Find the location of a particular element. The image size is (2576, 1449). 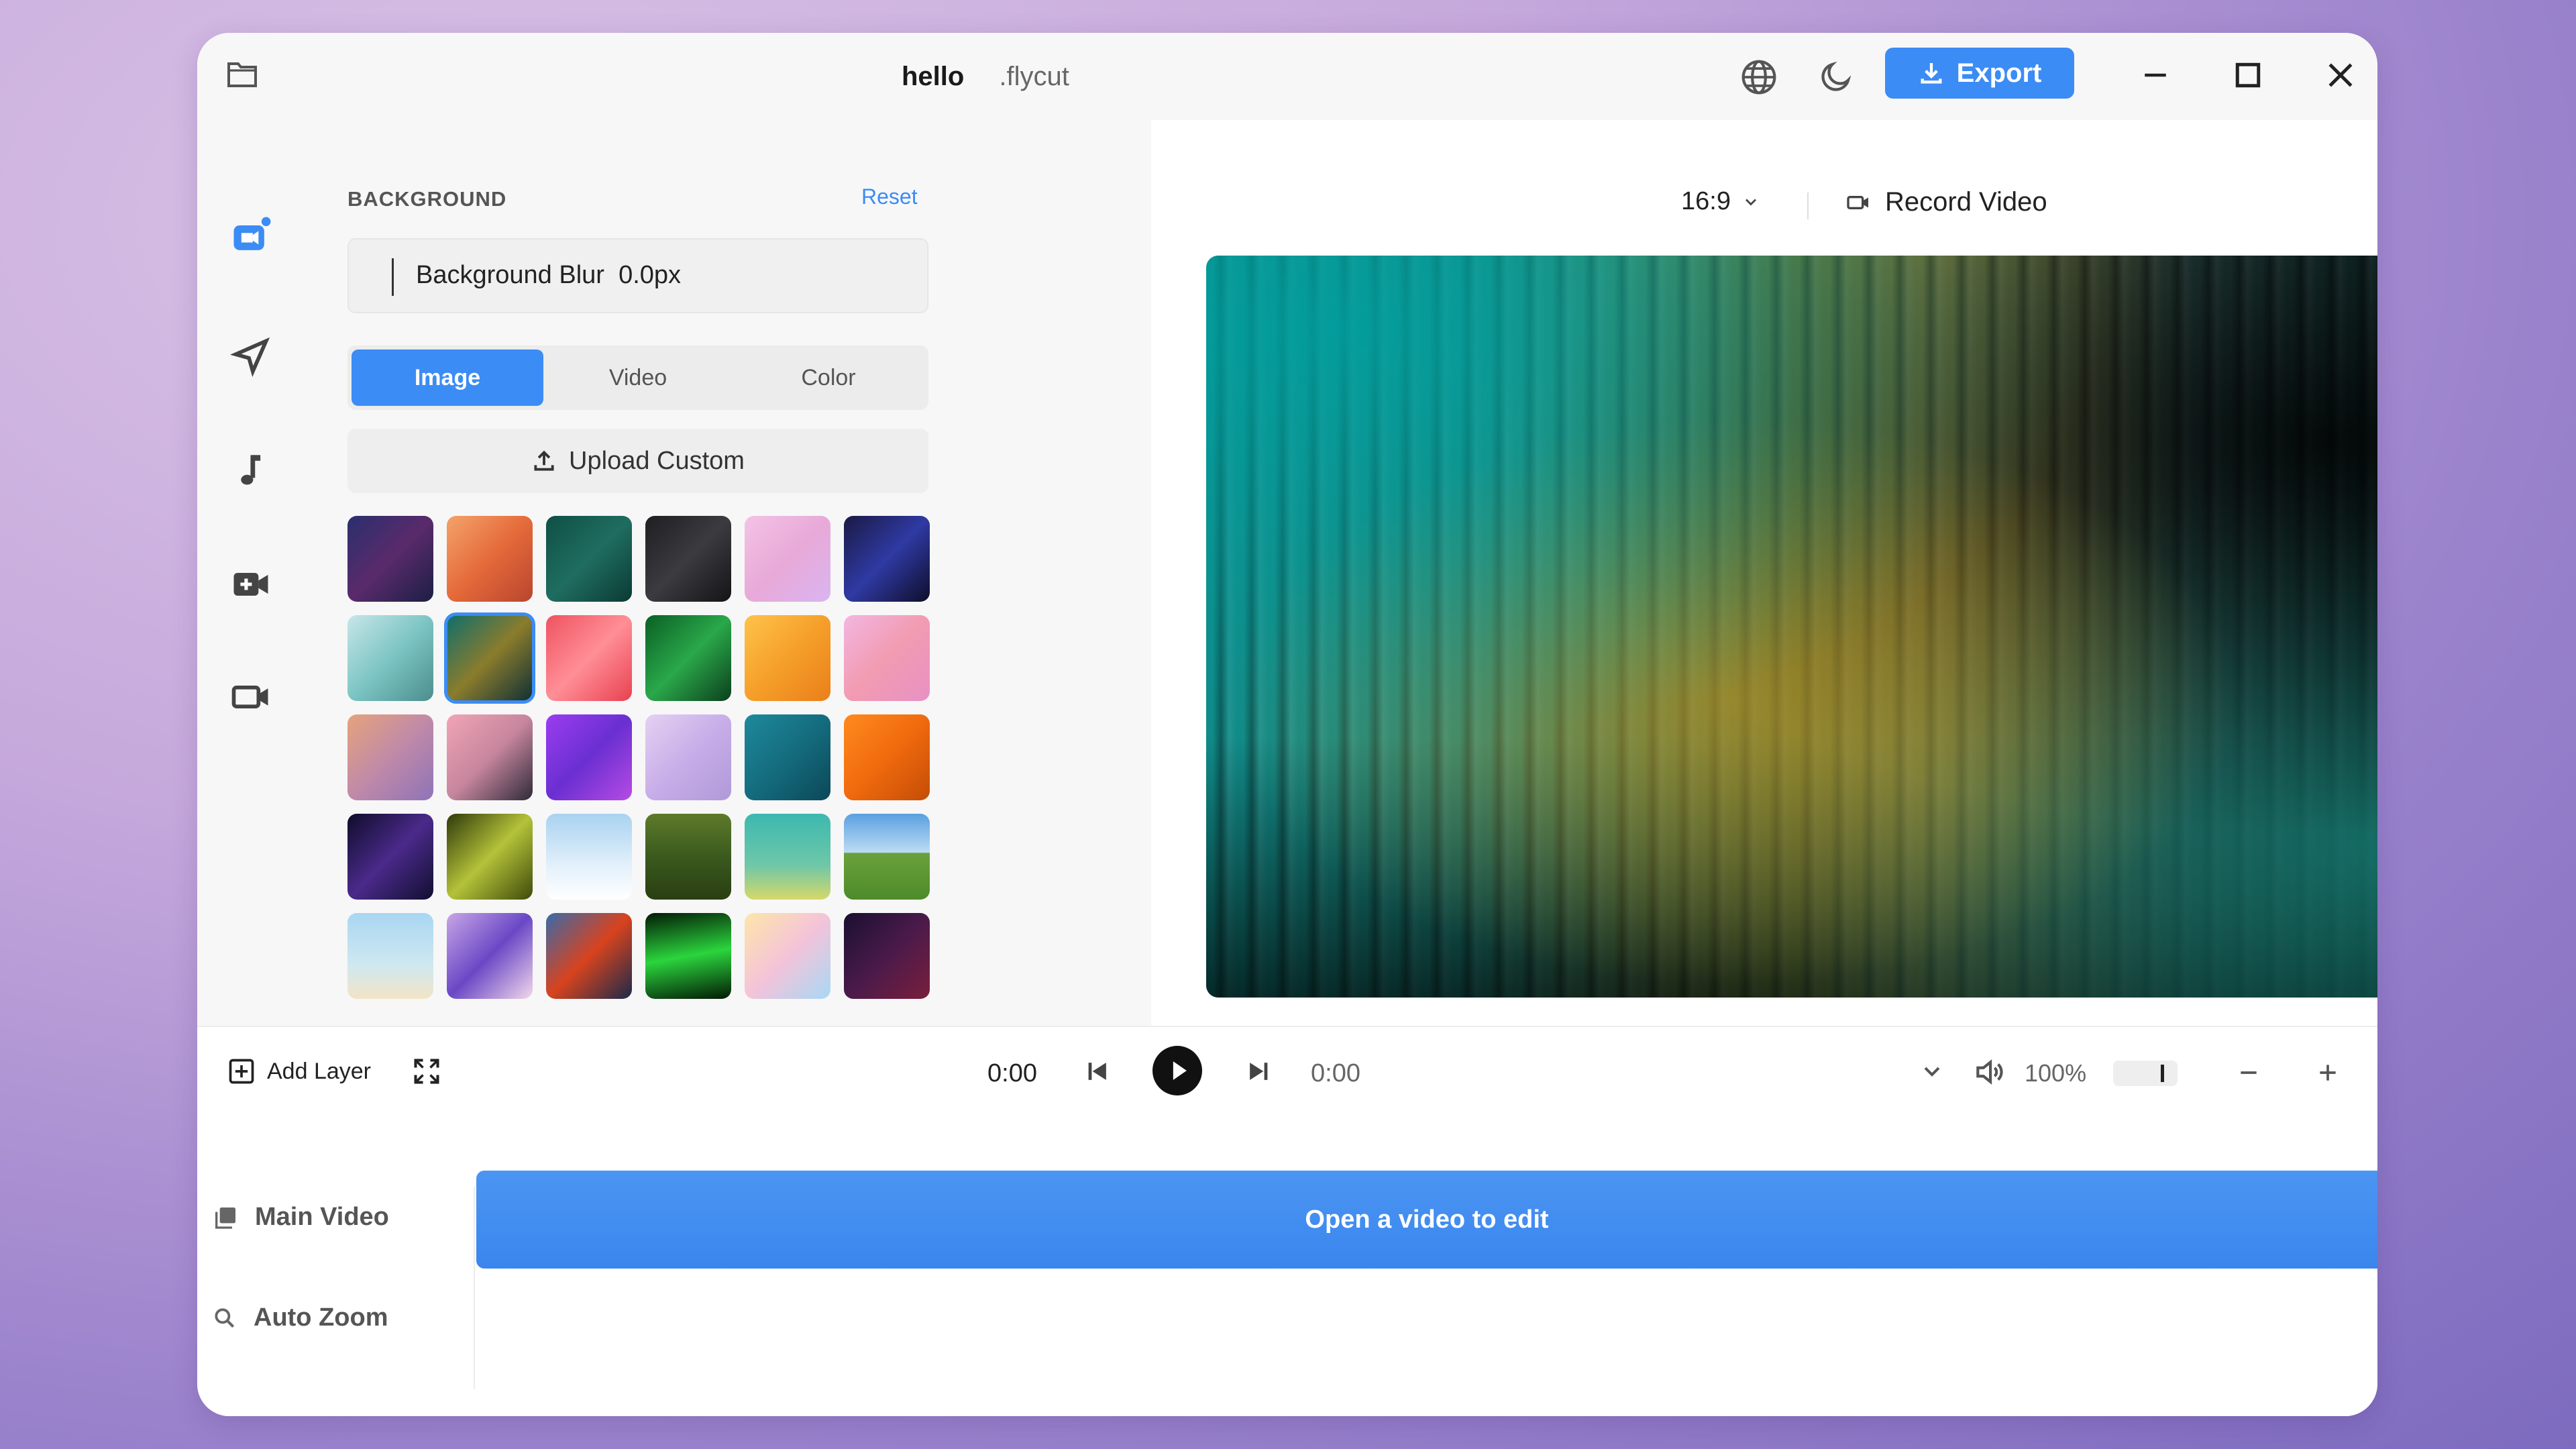

aspect-ratio-select: 16:9 is located at coordinates (1720, 201).